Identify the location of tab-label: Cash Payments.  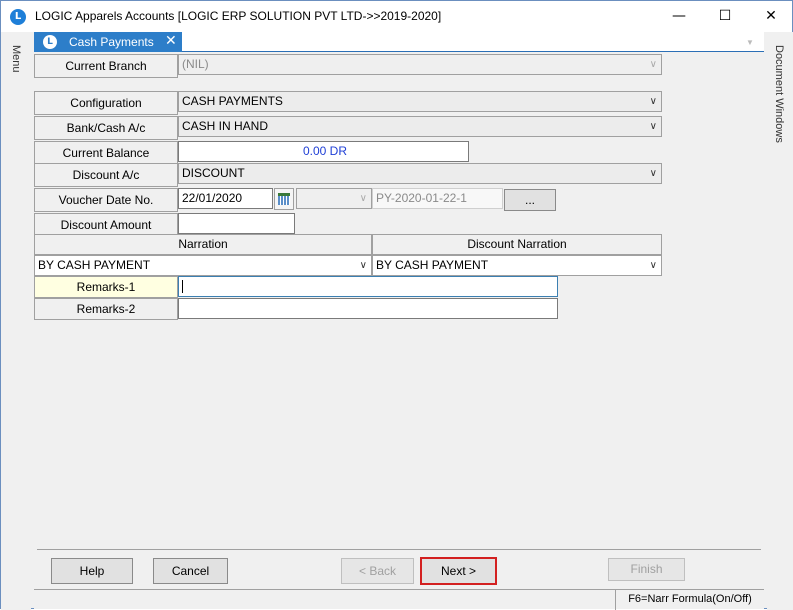
(111, 42).